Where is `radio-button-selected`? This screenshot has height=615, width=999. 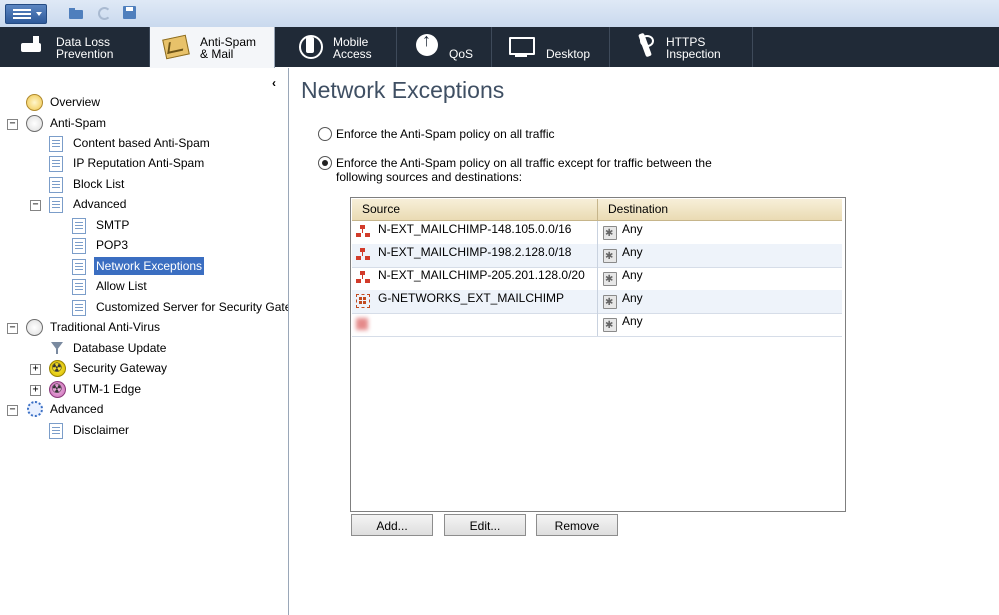
radio-button-selected is located at coordinates (325, 163).